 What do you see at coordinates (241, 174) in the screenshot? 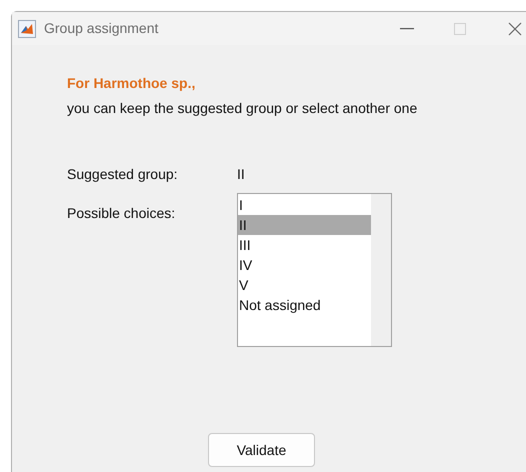
I see `suggested-group-value: II` at bounding box center [241, 174].